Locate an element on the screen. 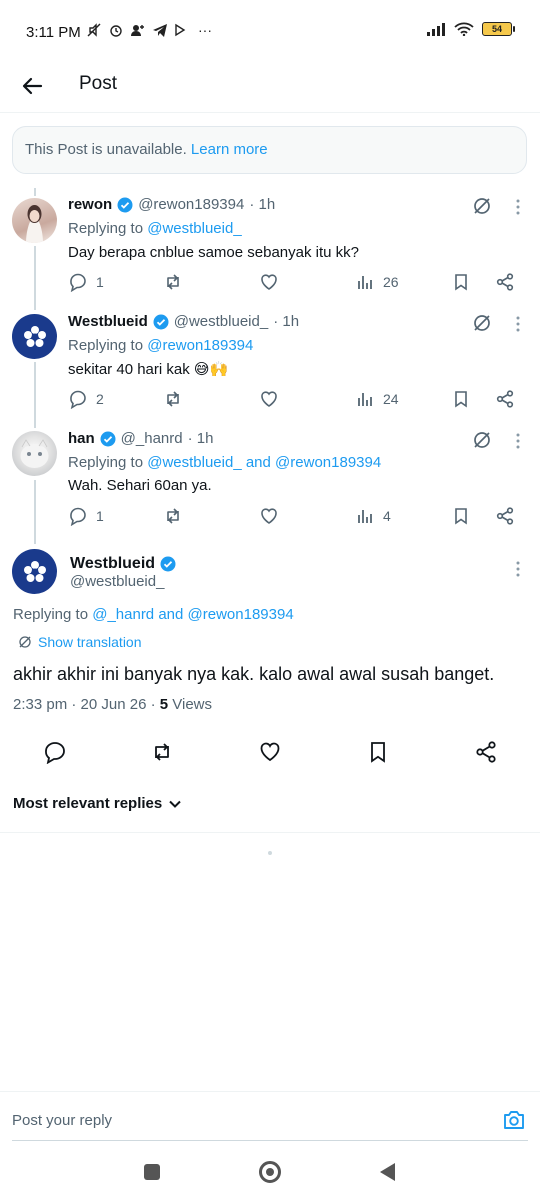 The image size is (540, 1199). reply-header: rewon @rewon189394 · 1h is located at coordinates (171, 204).